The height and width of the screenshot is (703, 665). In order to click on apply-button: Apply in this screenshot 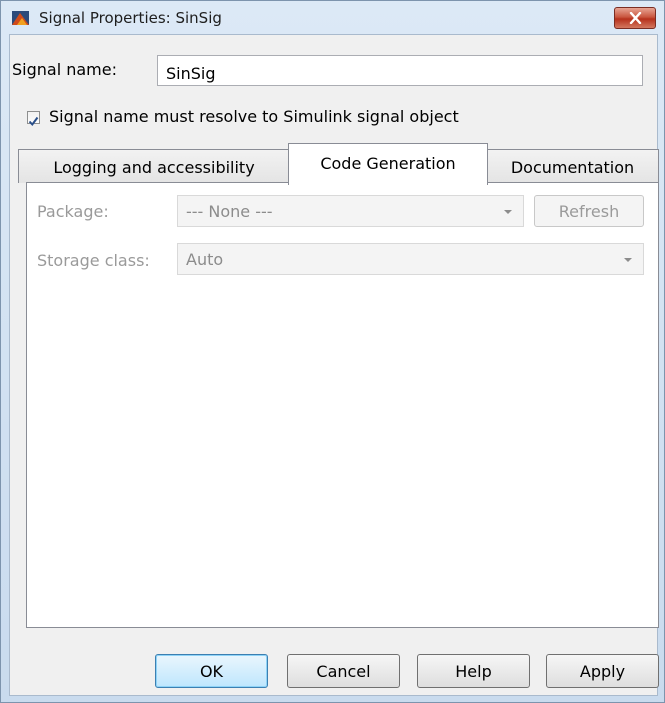, I will do `click(602, 671)`.